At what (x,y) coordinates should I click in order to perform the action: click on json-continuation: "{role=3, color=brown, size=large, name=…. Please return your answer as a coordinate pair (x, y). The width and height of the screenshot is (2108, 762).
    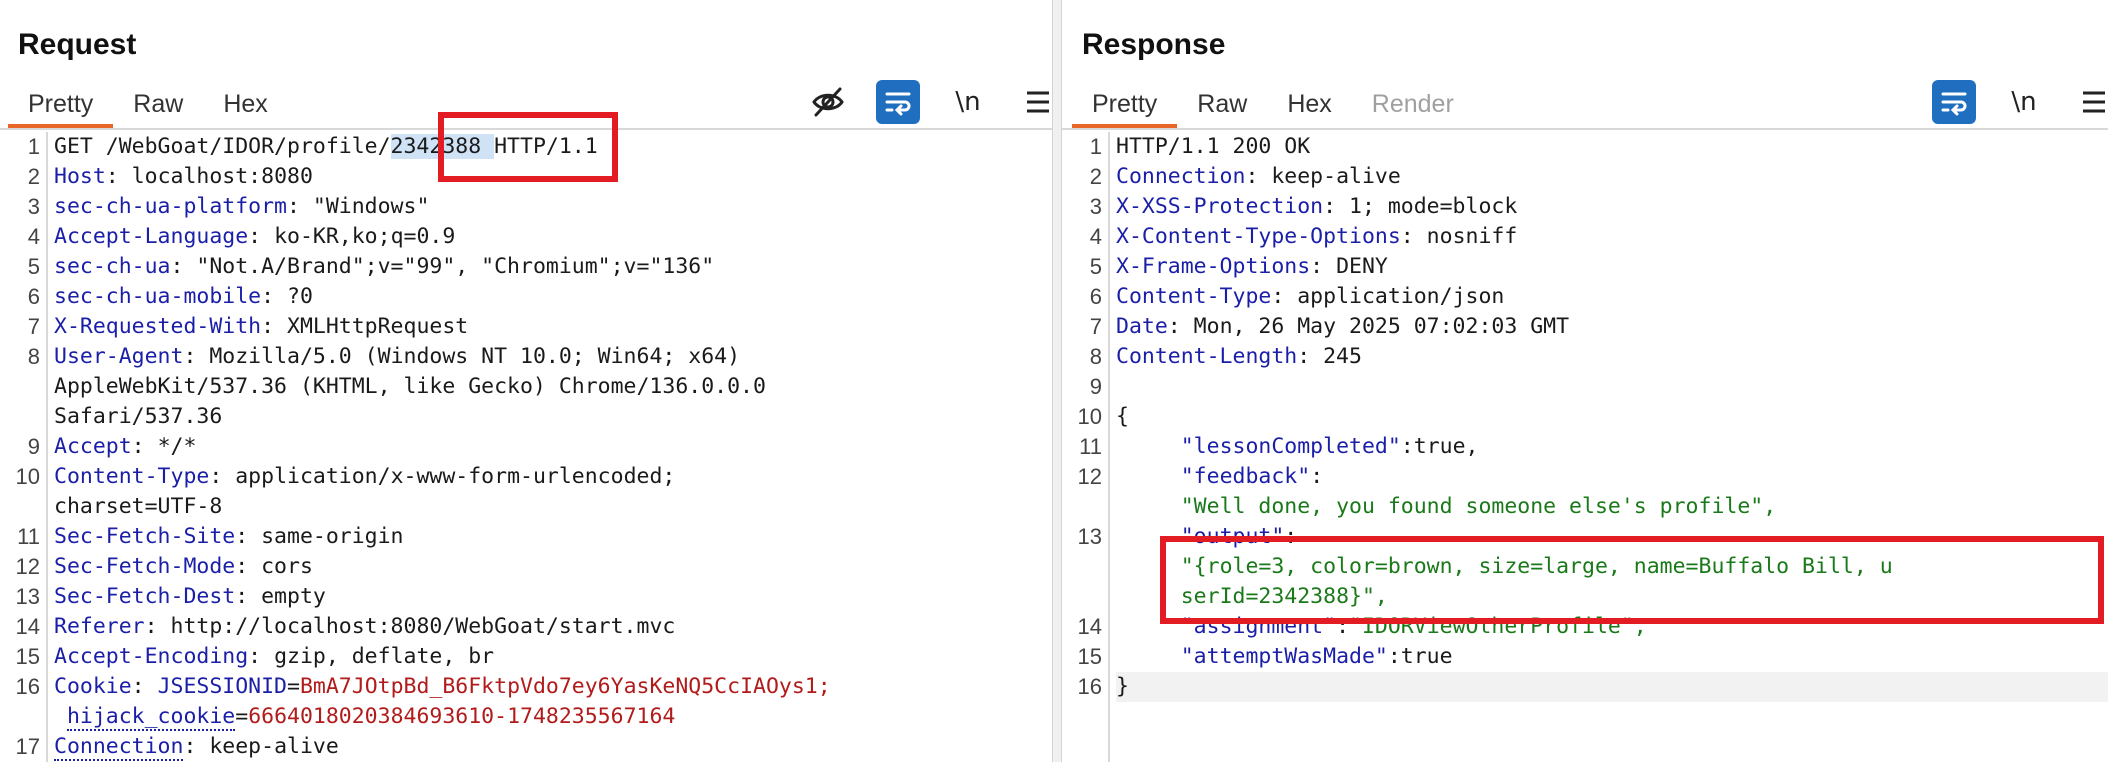
    Looking at the image, I should click on (1536, 566).